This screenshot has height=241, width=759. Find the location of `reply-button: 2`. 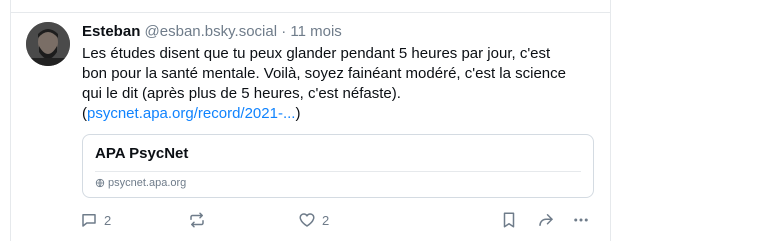

reply-button: 2 is located at coordinates (95, 220).